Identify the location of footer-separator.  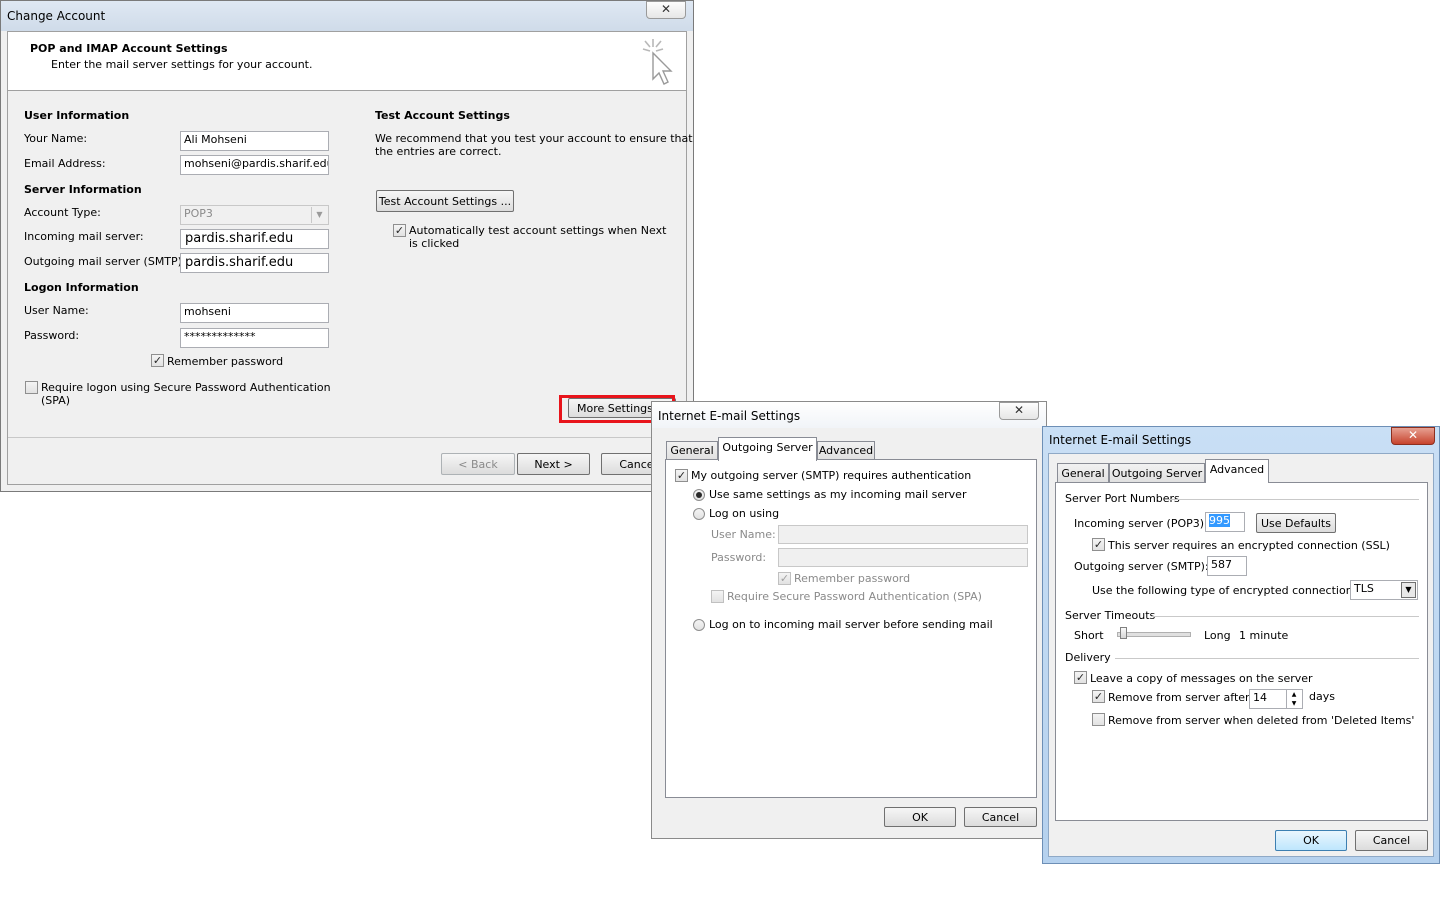
(347, 437).